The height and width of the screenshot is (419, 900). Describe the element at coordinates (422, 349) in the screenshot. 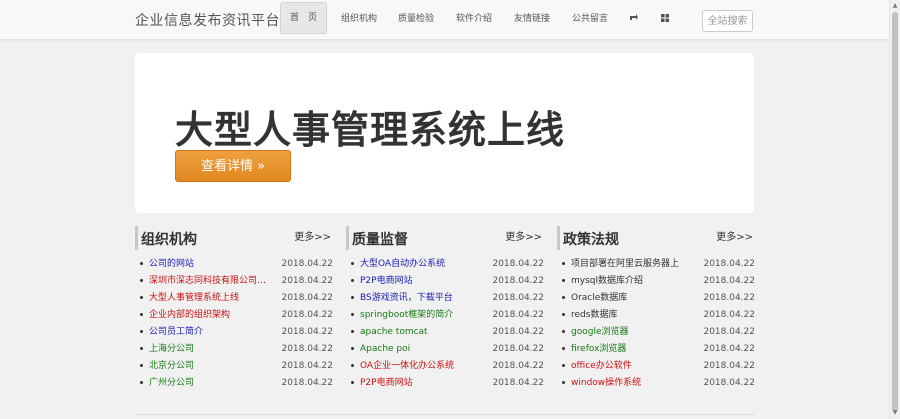

I see `list-item-link: Apache poi` at that location.